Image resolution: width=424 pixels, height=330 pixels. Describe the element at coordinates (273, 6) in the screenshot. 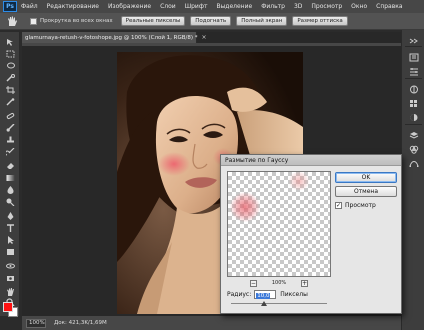

I see `menu-filter: Фильтр` at that location.